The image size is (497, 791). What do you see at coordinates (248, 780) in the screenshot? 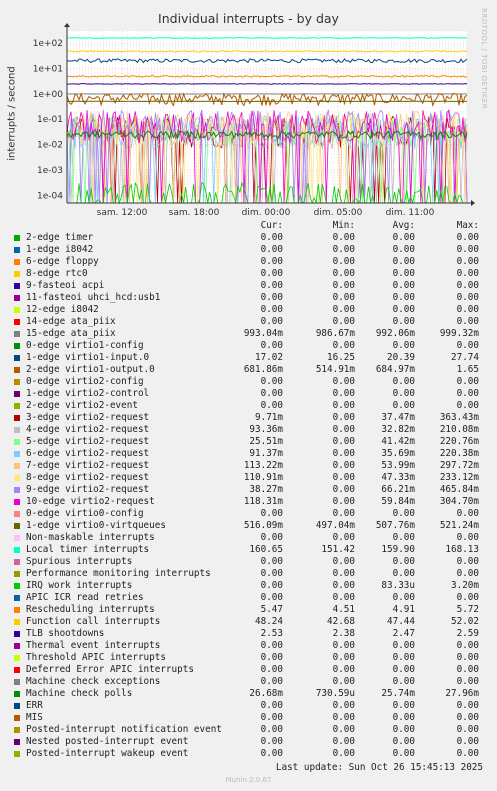
I see `munin-version: Munin 2.0.67` at bounding box center [248, 780].